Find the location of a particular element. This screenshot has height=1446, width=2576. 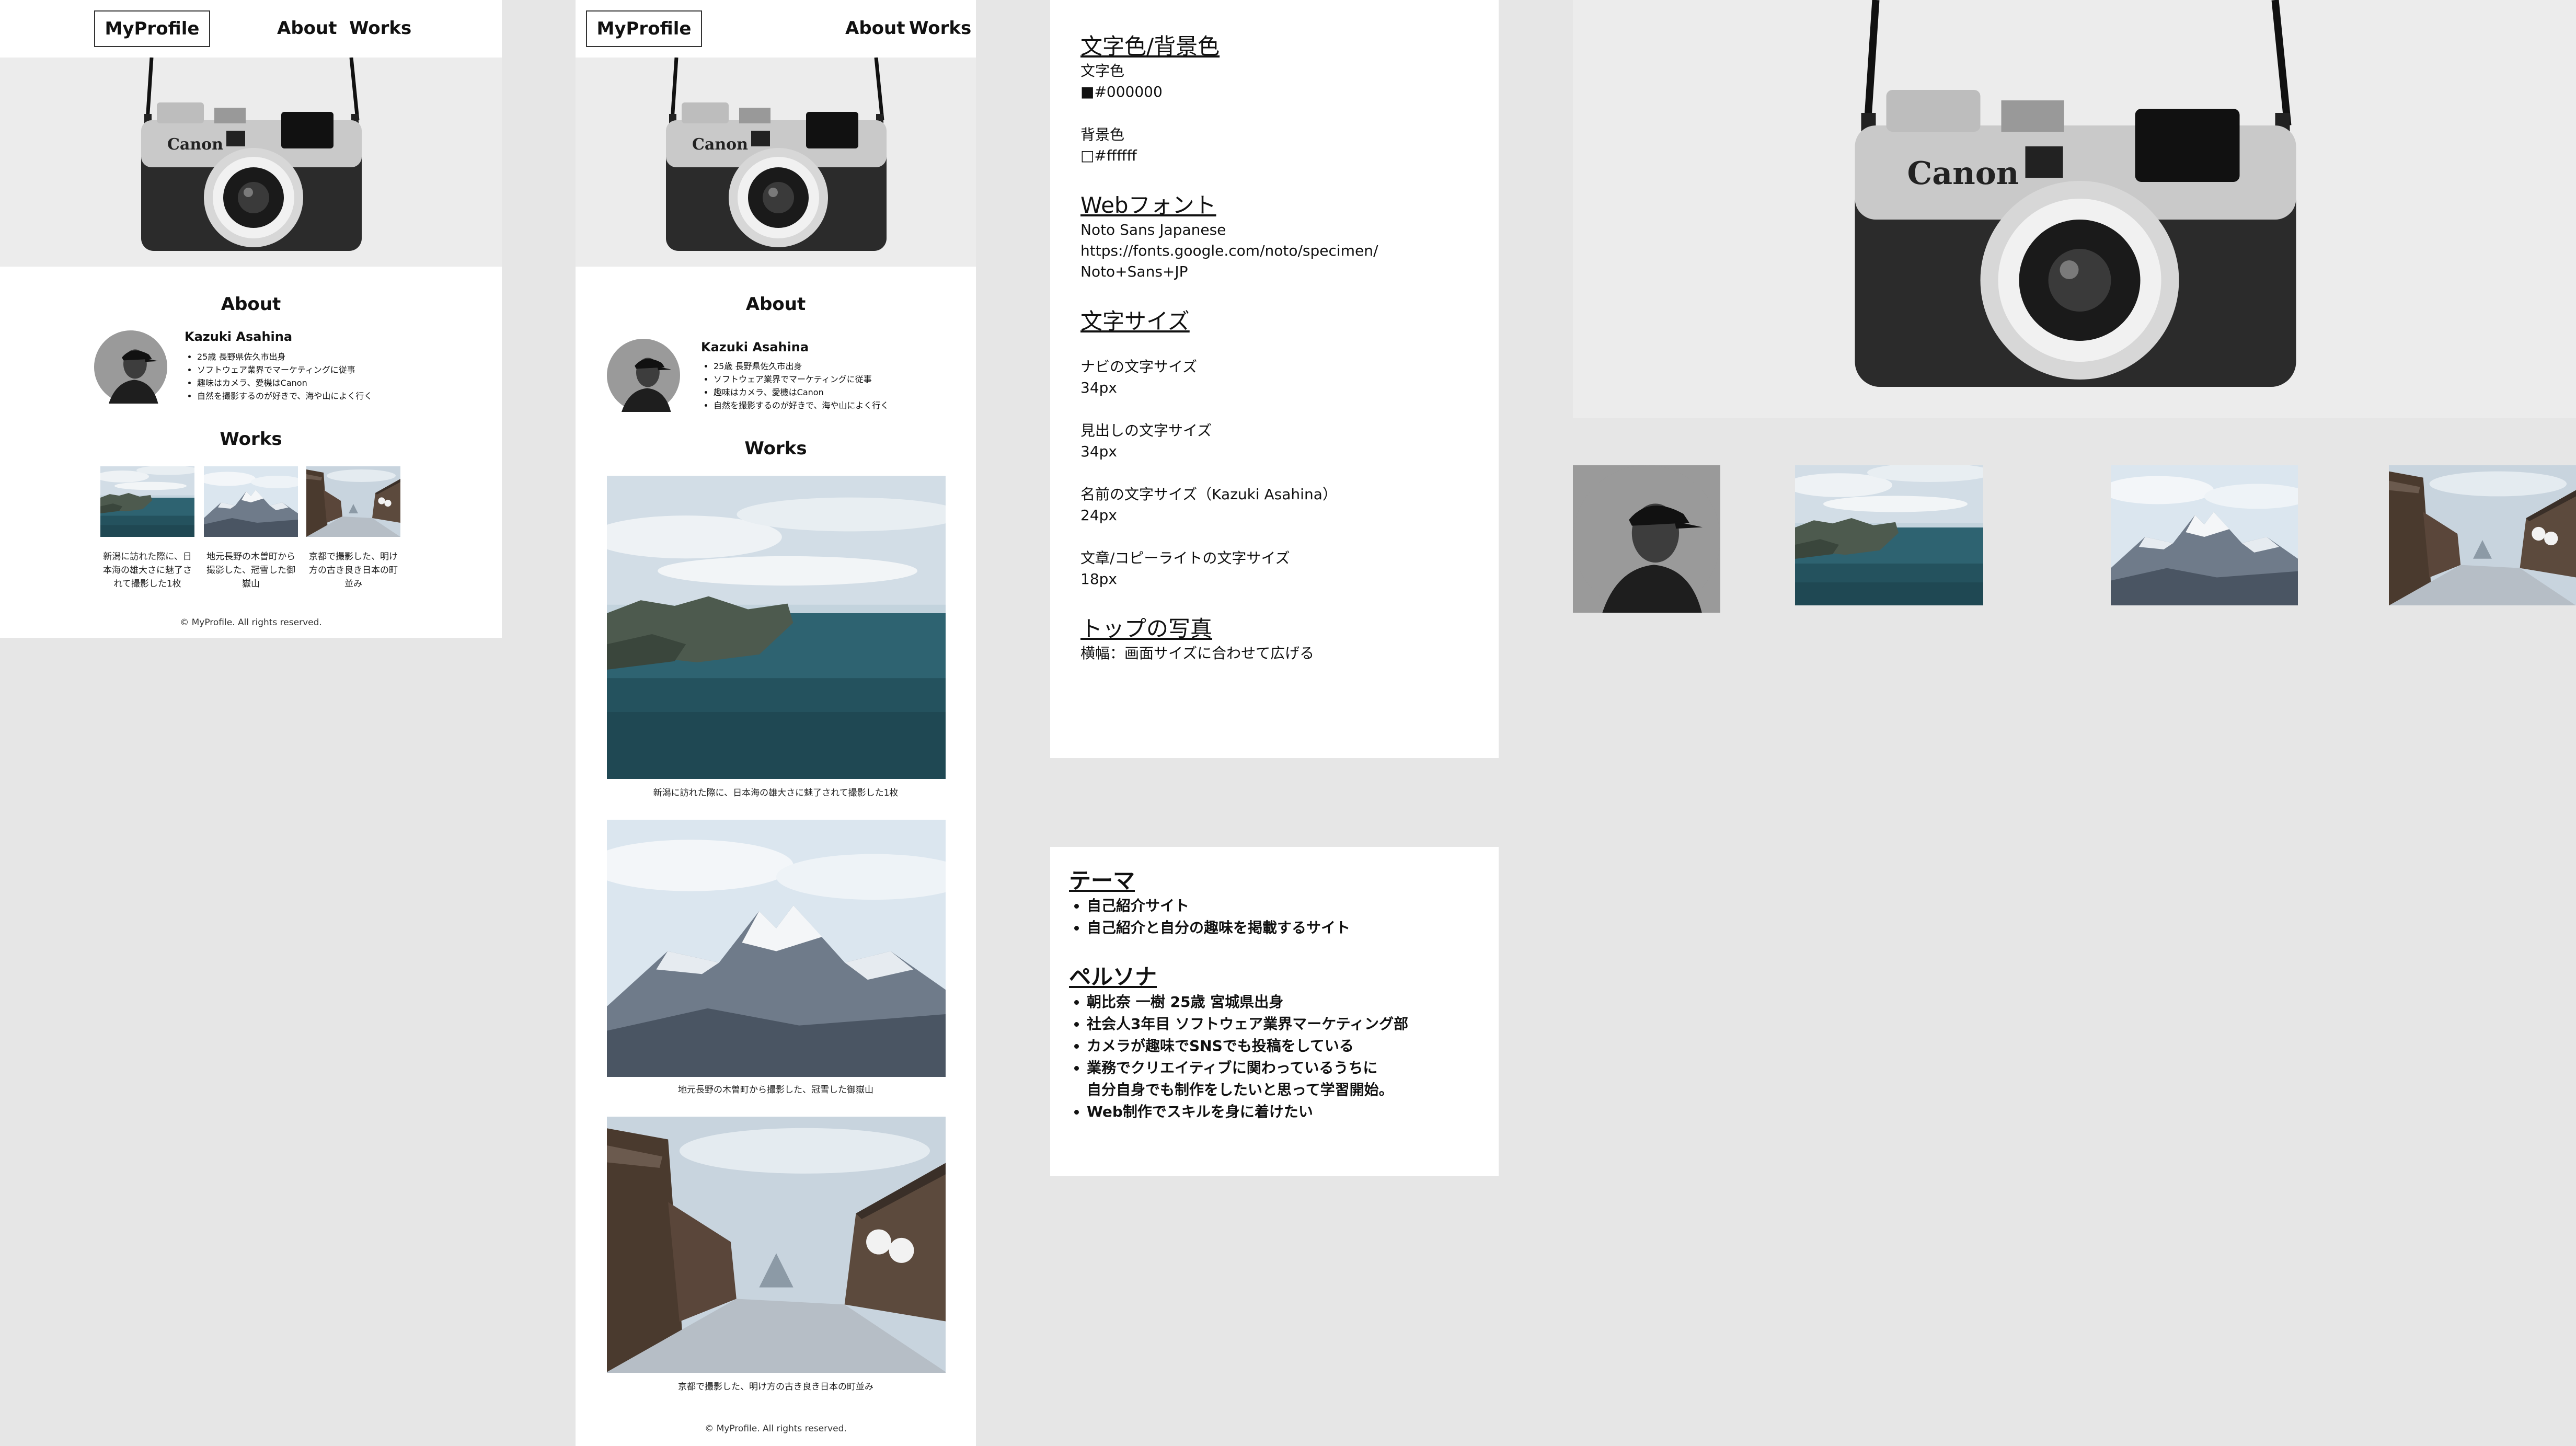

top-photo-text: 横幅：画面サイズに合わせて広げる is located at coordinates (1197, 654).